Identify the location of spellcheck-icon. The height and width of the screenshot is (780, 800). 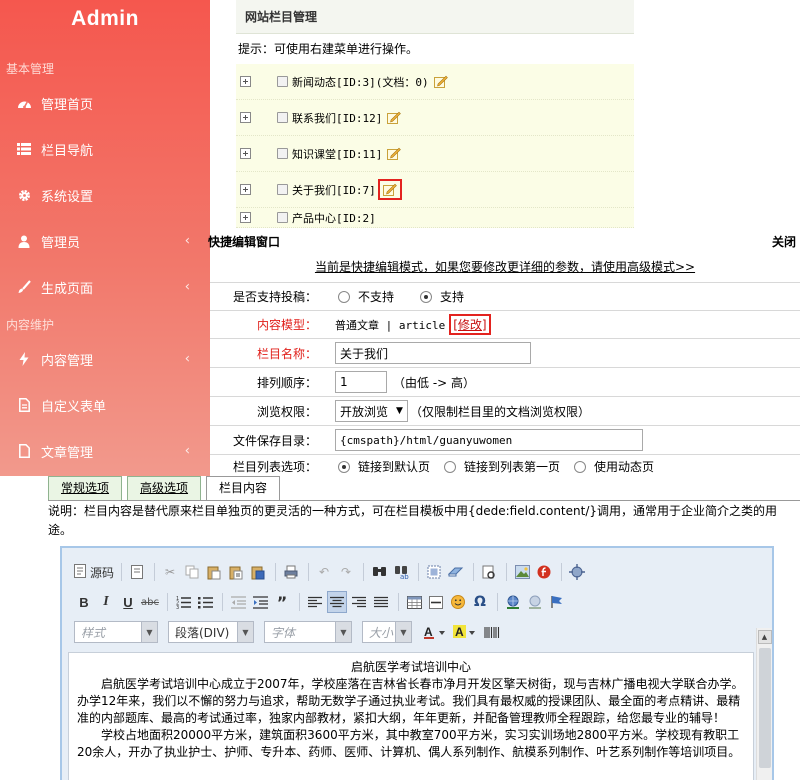
(489, 572).